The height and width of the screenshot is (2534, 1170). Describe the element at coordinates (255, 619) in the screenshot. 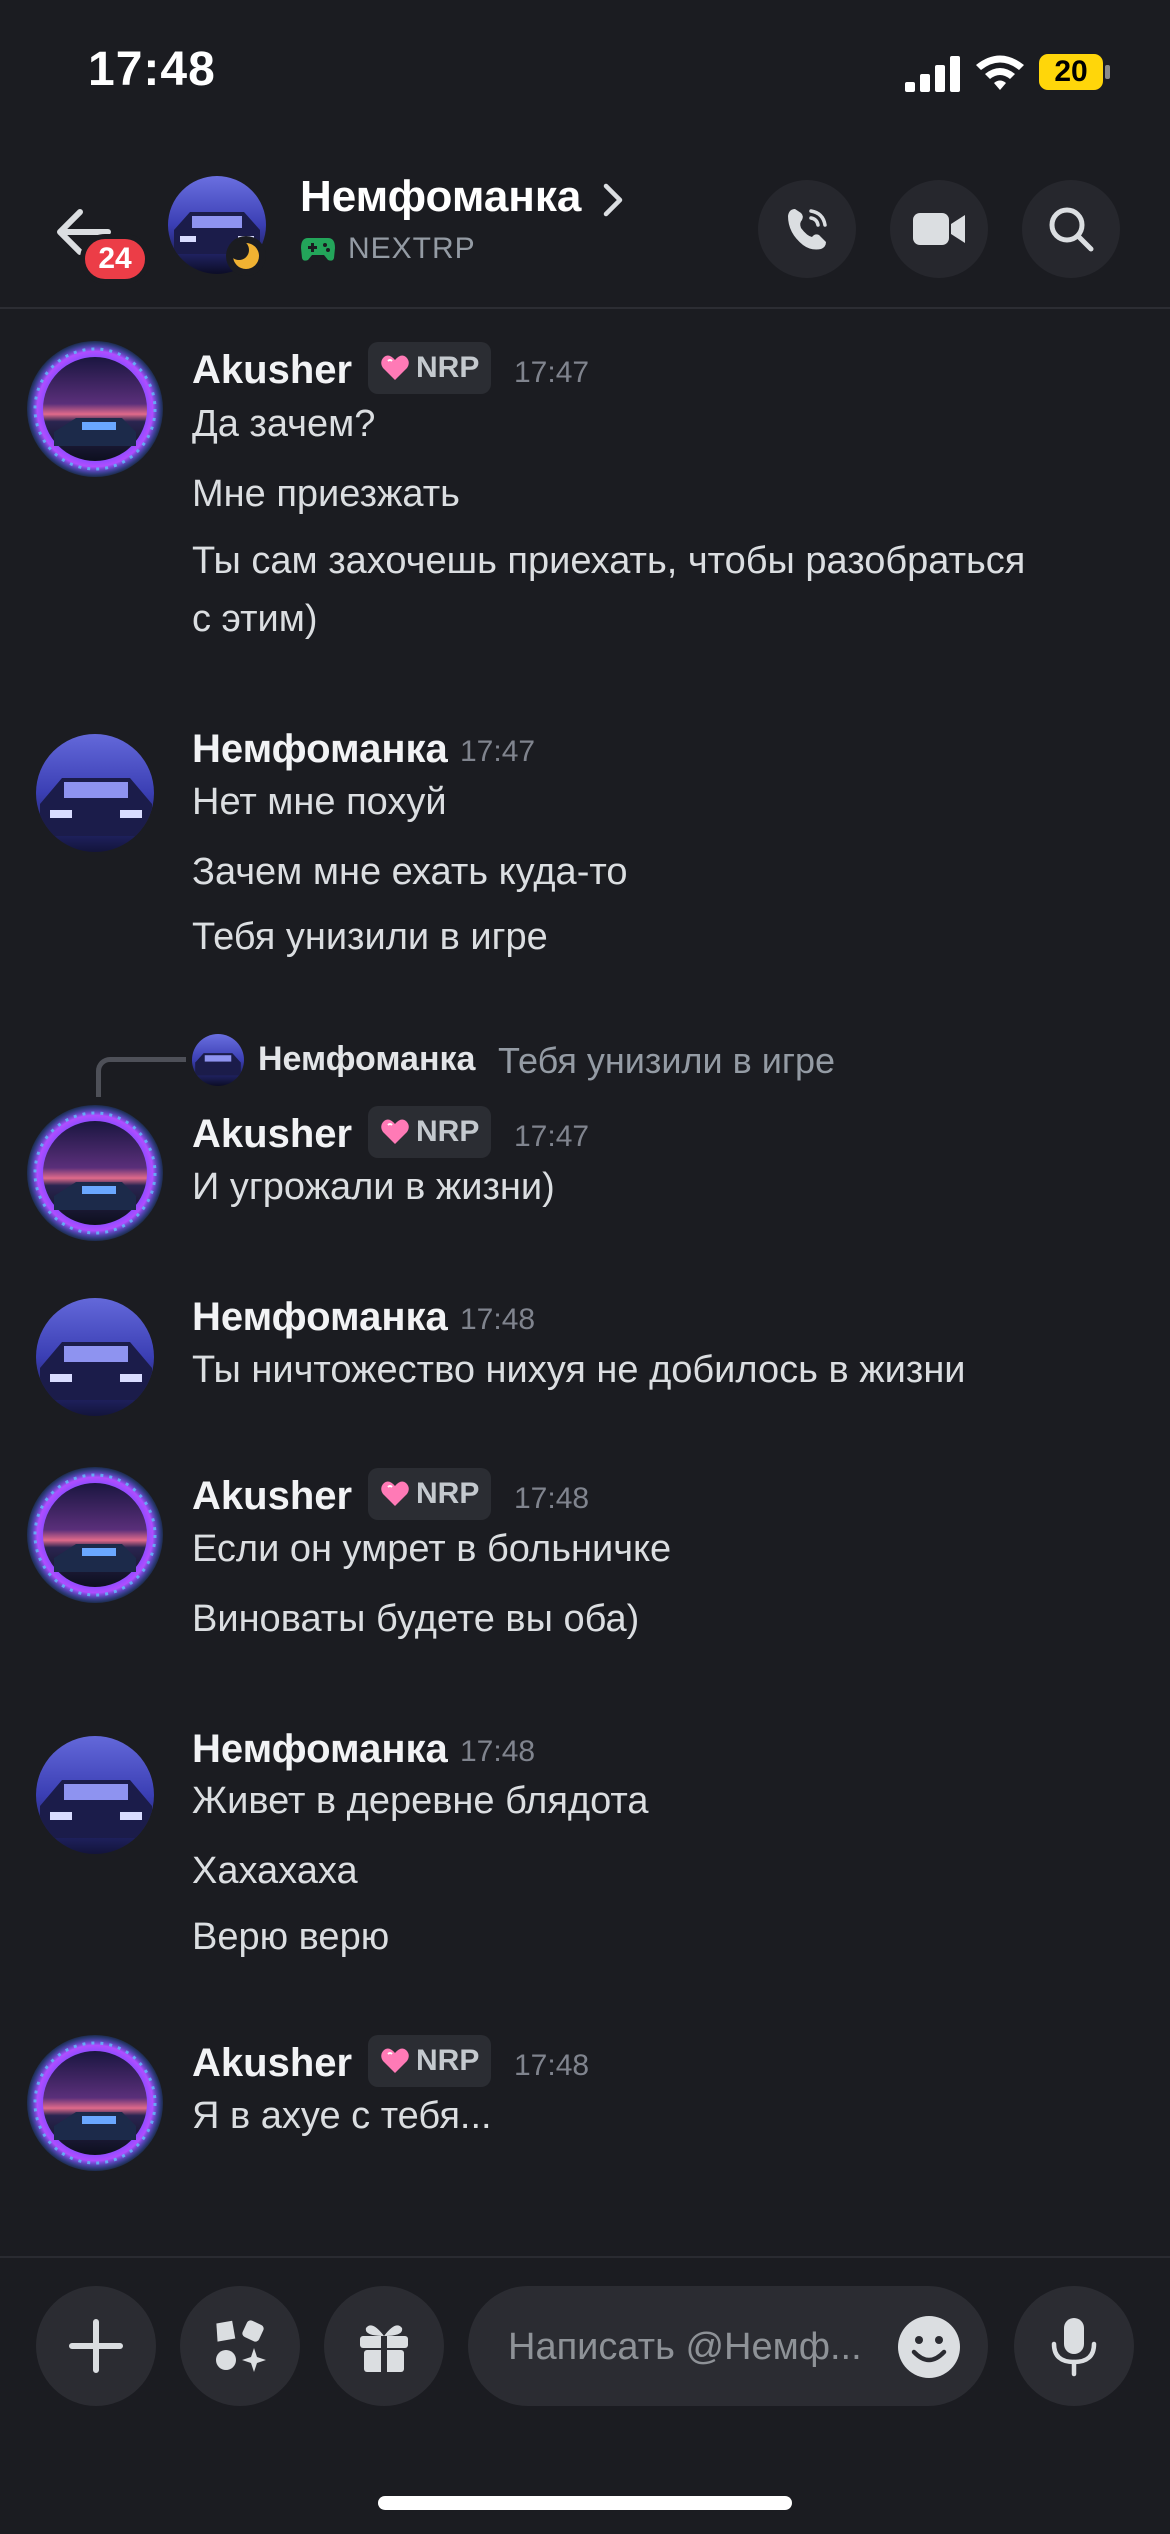

I see `message-text: с этим)` at that location.